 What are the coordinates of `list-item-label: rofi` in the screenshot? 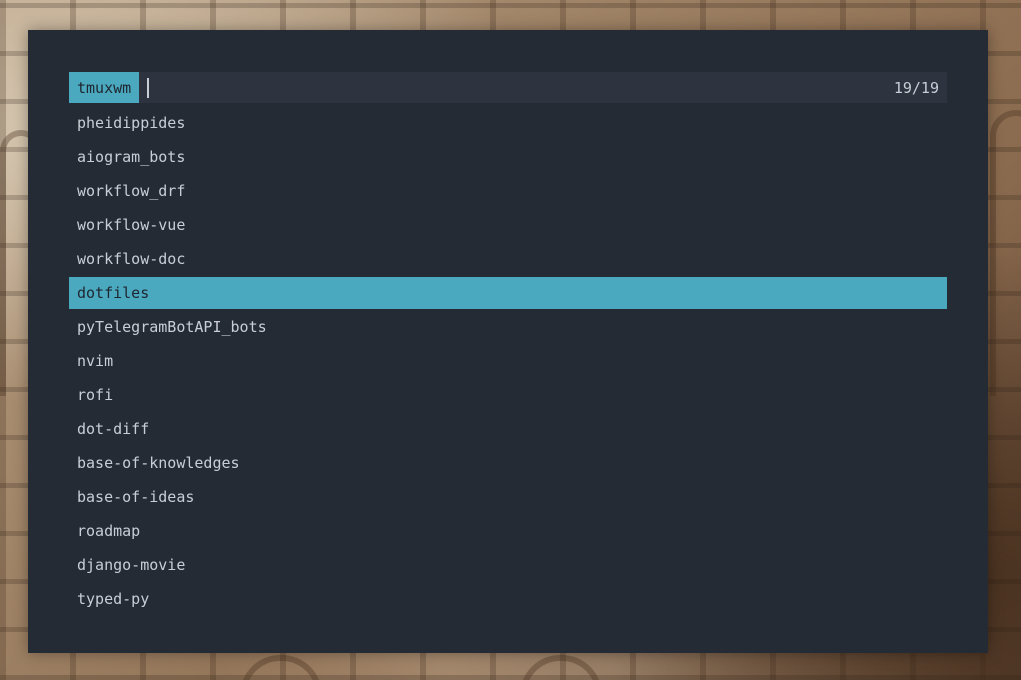 It's located at (95, 395).